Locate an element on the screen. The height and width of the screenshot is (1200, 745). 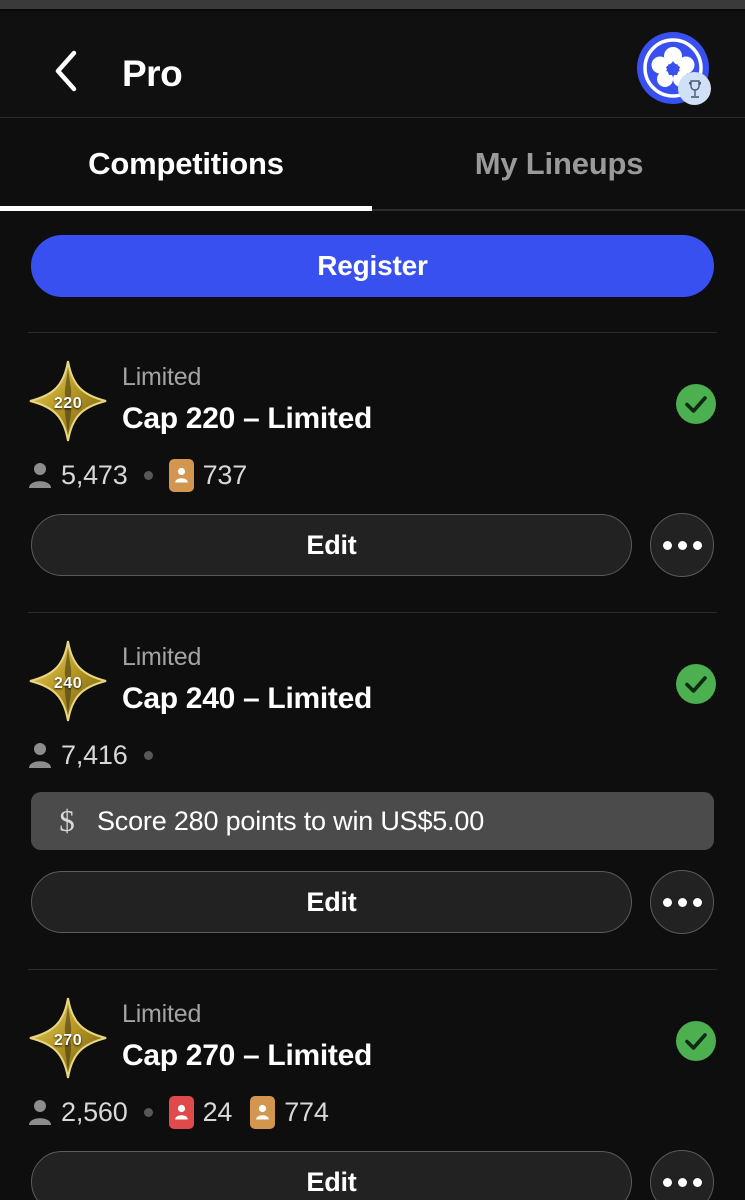
stat-orange-cards: 774 is located at coordinates (289, 1112).